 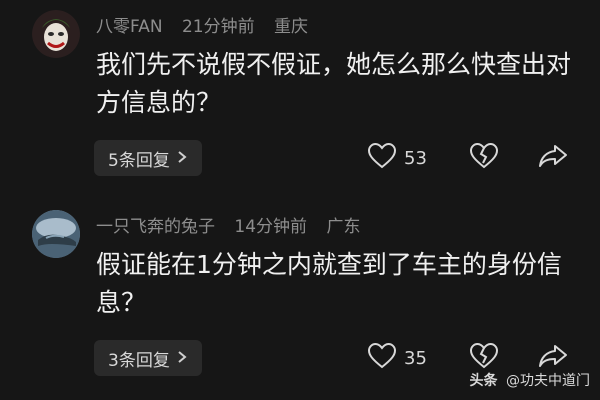 What do you see at coordinates (483, 381) in the screenshot?
I see `watermark-brand: 头条` at bounding box center [483, 381].